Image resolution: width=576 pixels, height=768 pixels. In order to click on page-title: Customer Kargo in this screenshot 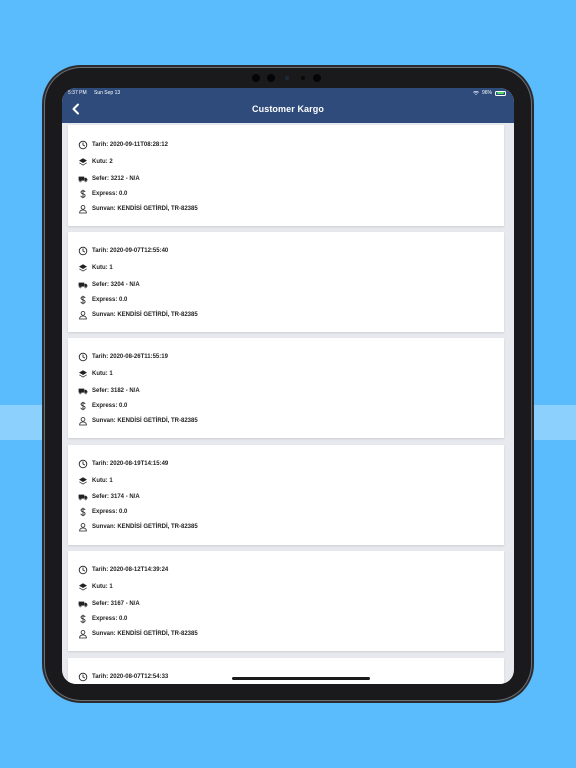, I will do `click(288, 109)`.